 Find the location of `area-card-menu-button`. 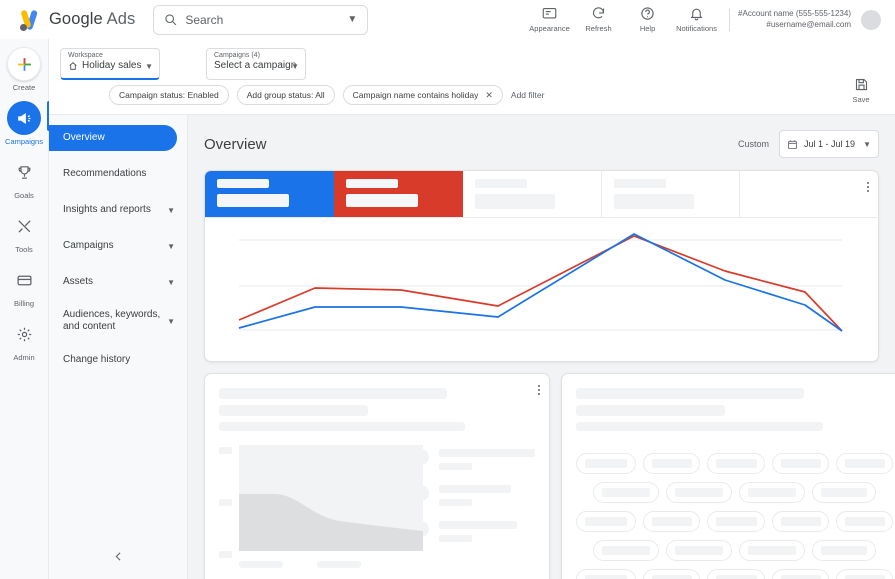

area-card-menu-button is located at coordinates (538, 390).